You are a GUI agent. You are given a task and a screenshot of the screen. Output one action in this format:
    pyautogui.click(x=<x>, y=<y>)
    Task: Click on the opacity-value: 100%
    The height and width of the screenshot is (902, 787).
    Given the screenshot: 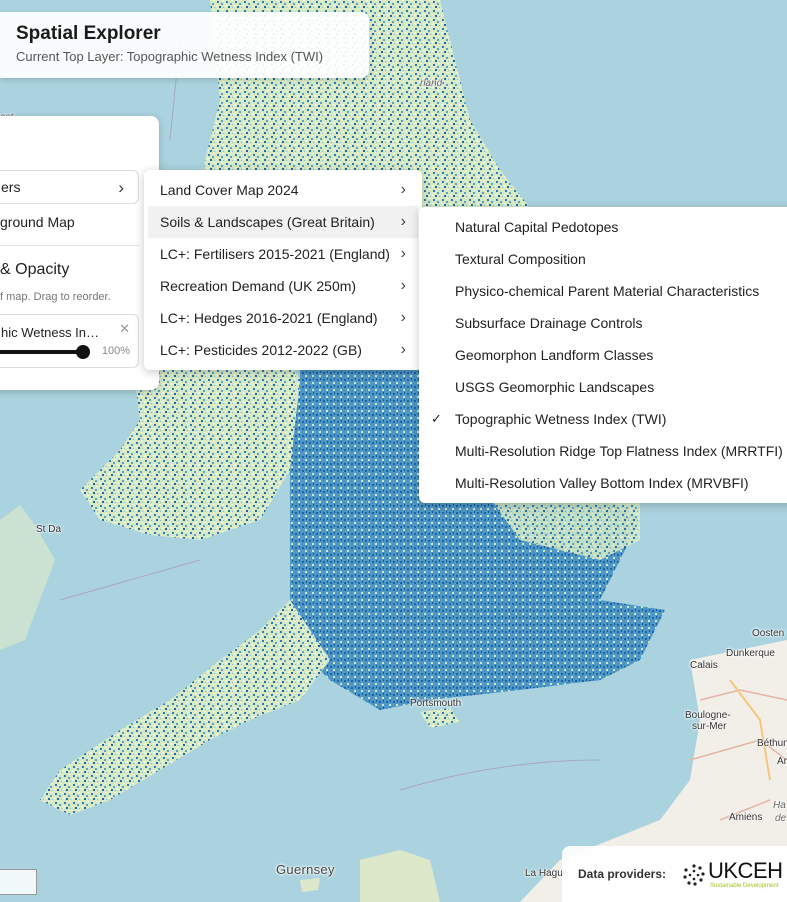 What is the action you would take?
    pyautogui.click(x=115, y=351)
    